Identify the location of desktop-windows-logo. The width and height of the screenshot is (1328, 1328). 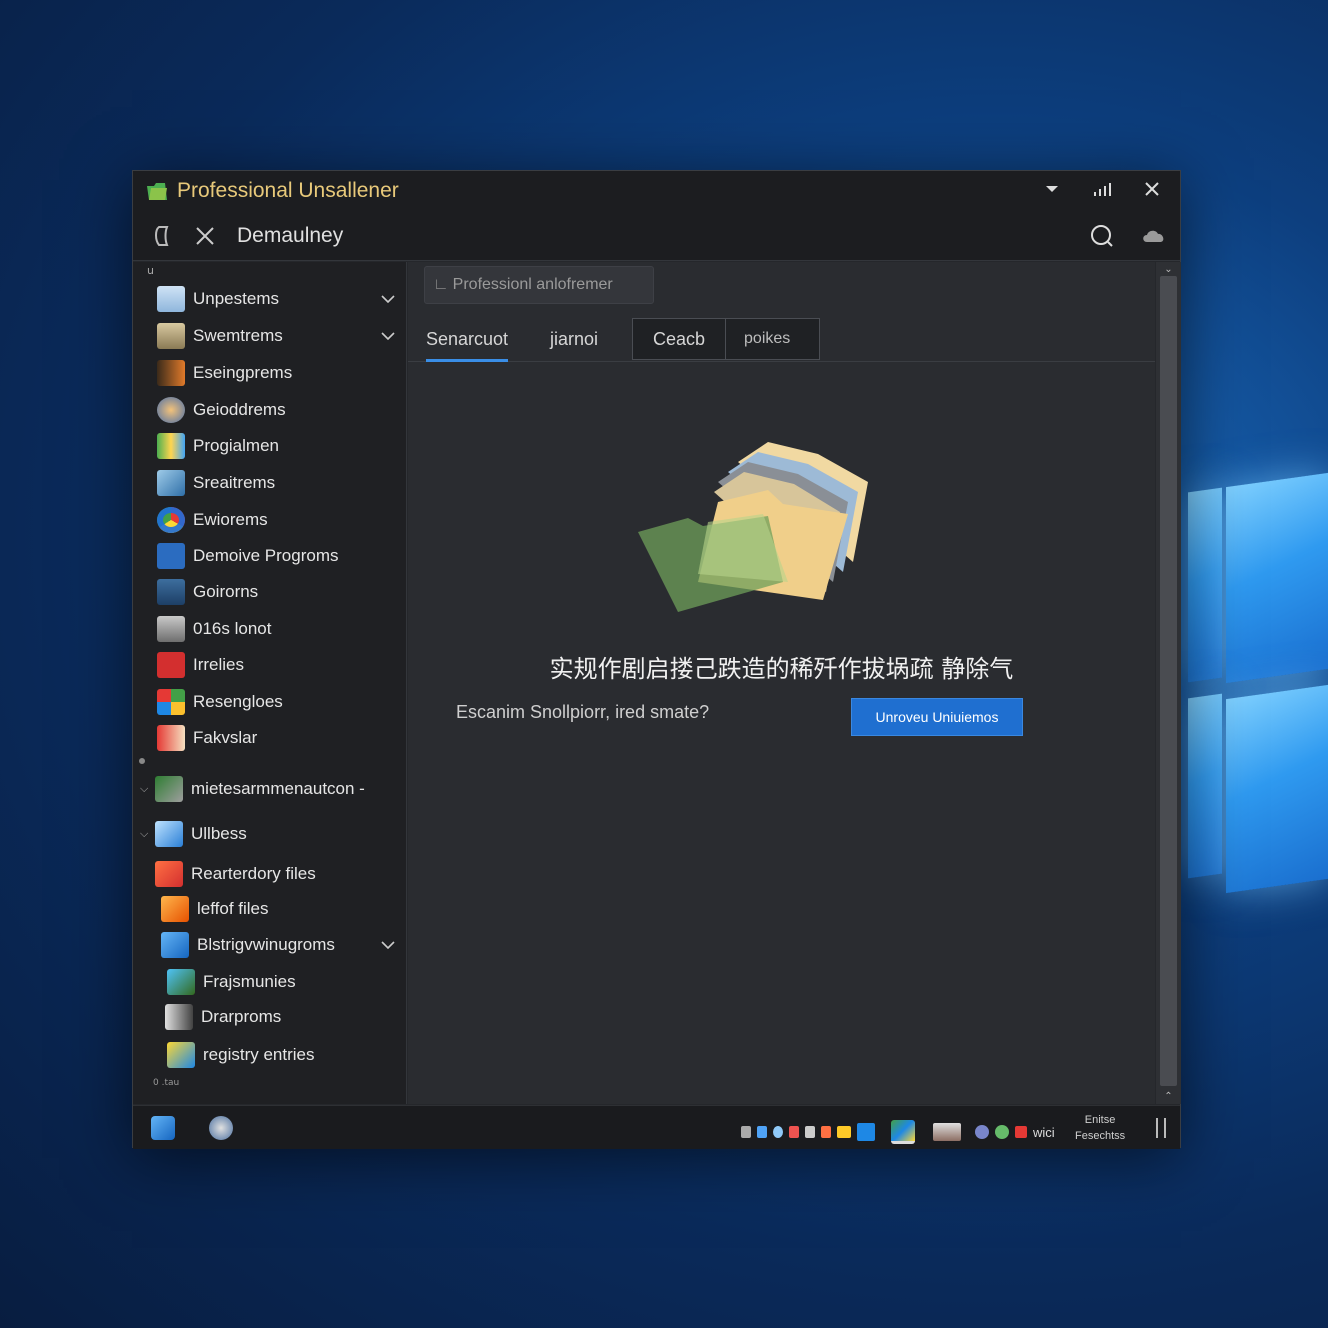
(1254, 690).